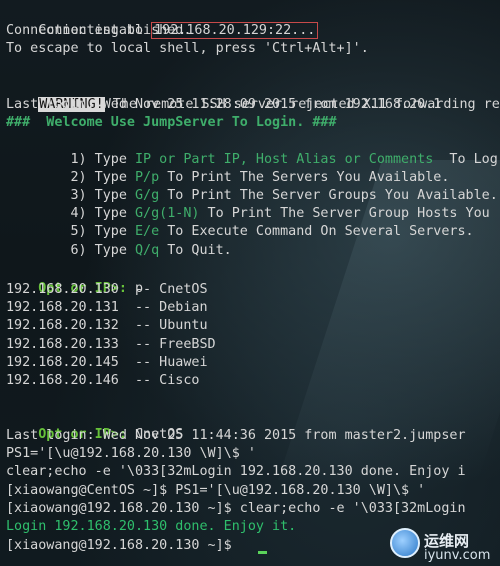  I want to click on welcome-banner: ### Welcome Use JumpServer To Login. ###, so click(171, 122).